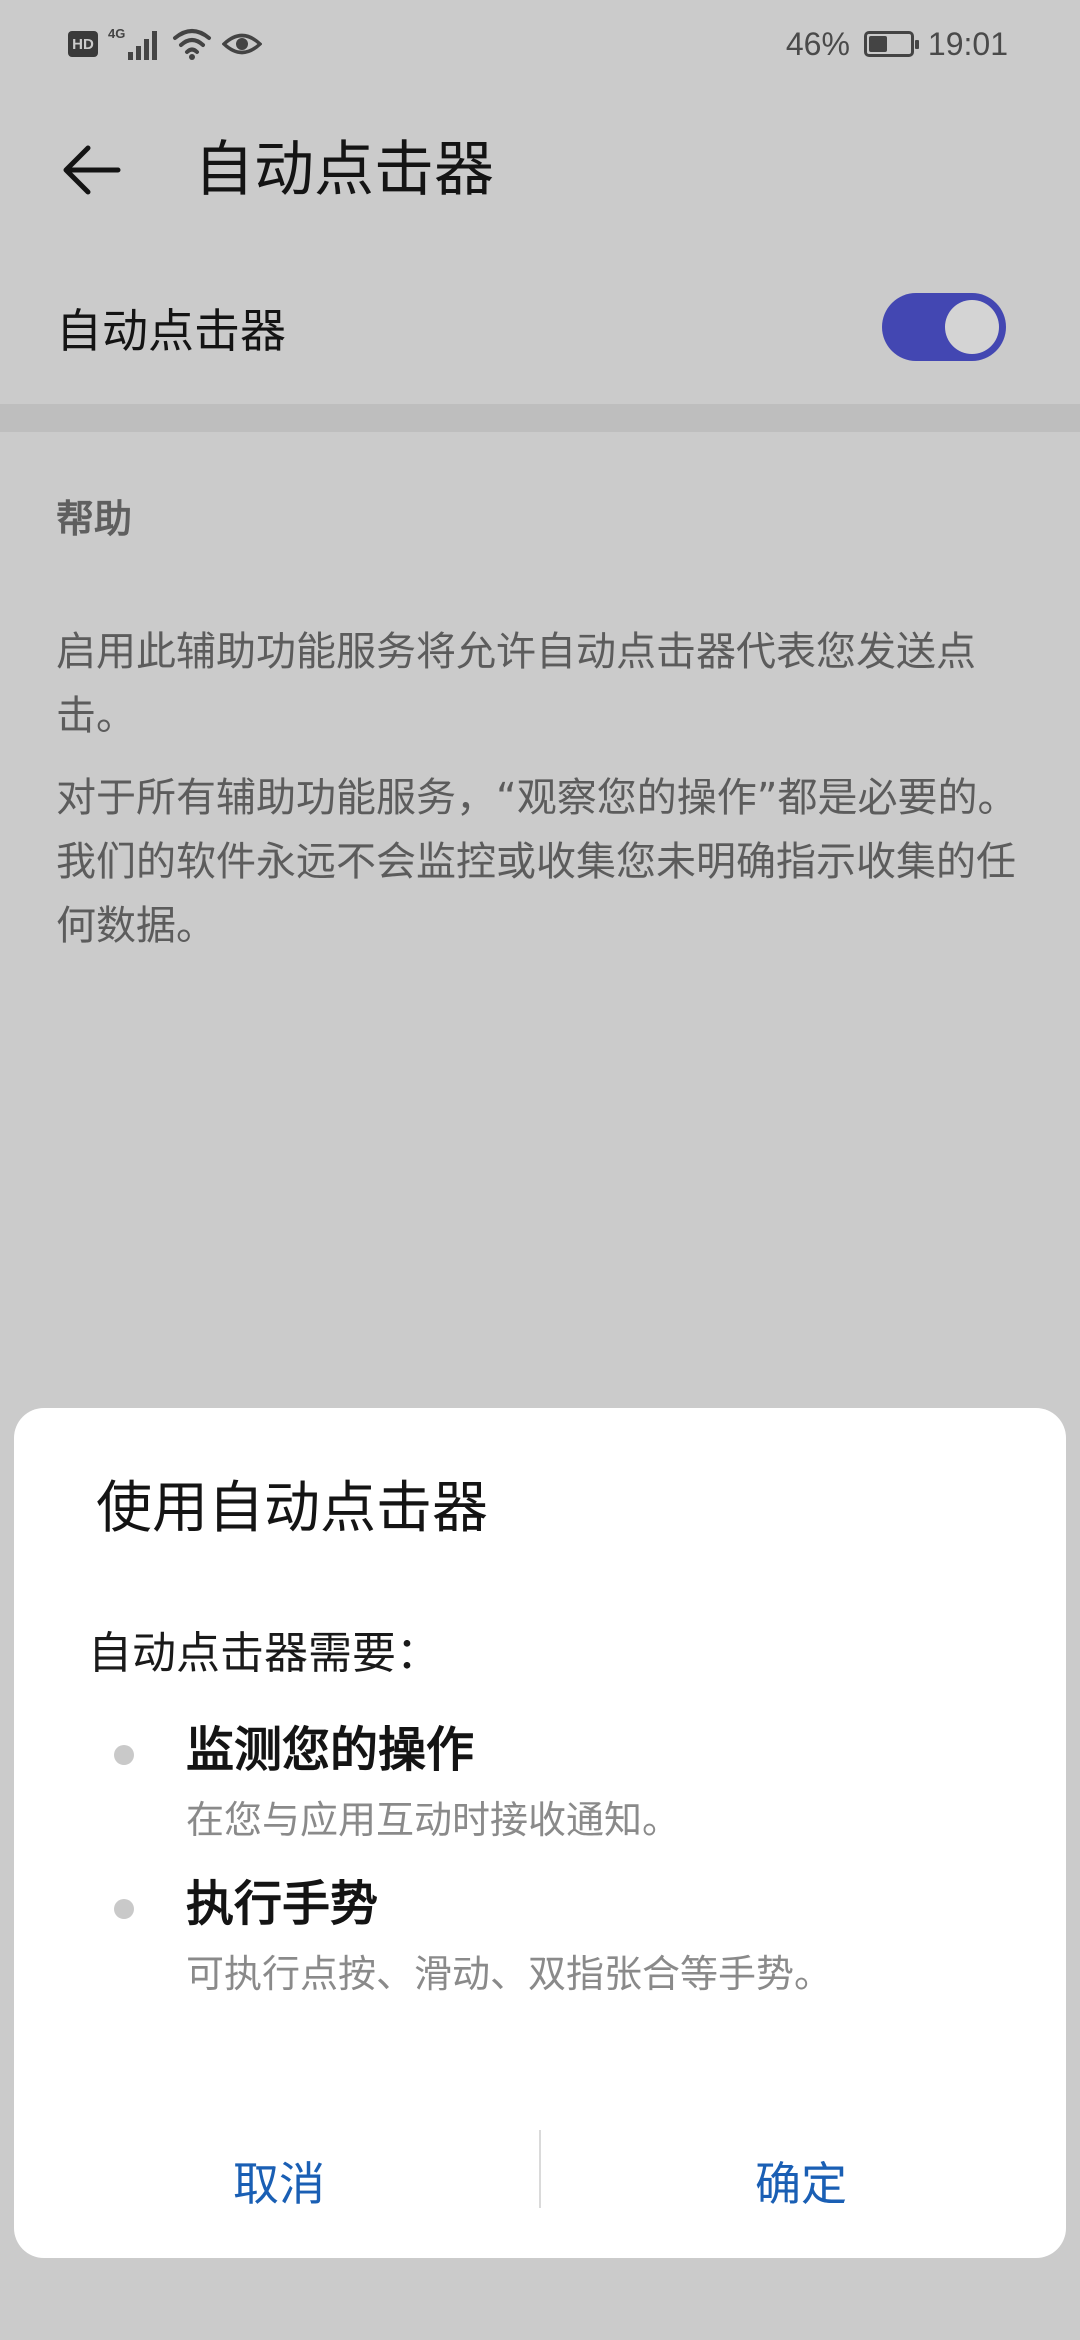 The image size is (1080, 2340). Describe the element at coordinates (292, 1508) in the screenshot. I see `dialog-title: 使用自动点击器` at that location.